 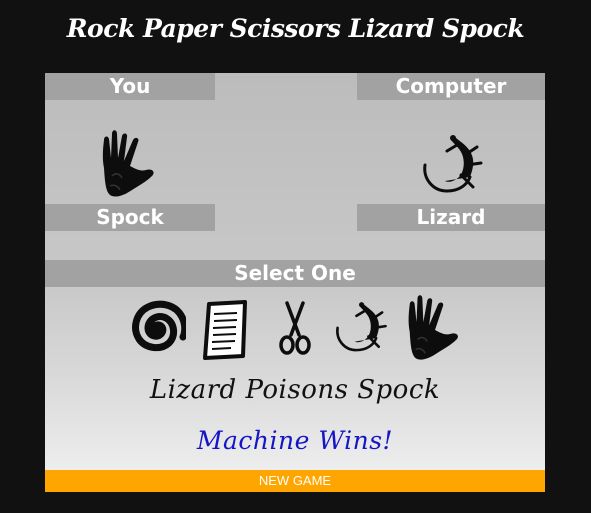 I want to click on choice-spock-button, so click(x=435, y=328).